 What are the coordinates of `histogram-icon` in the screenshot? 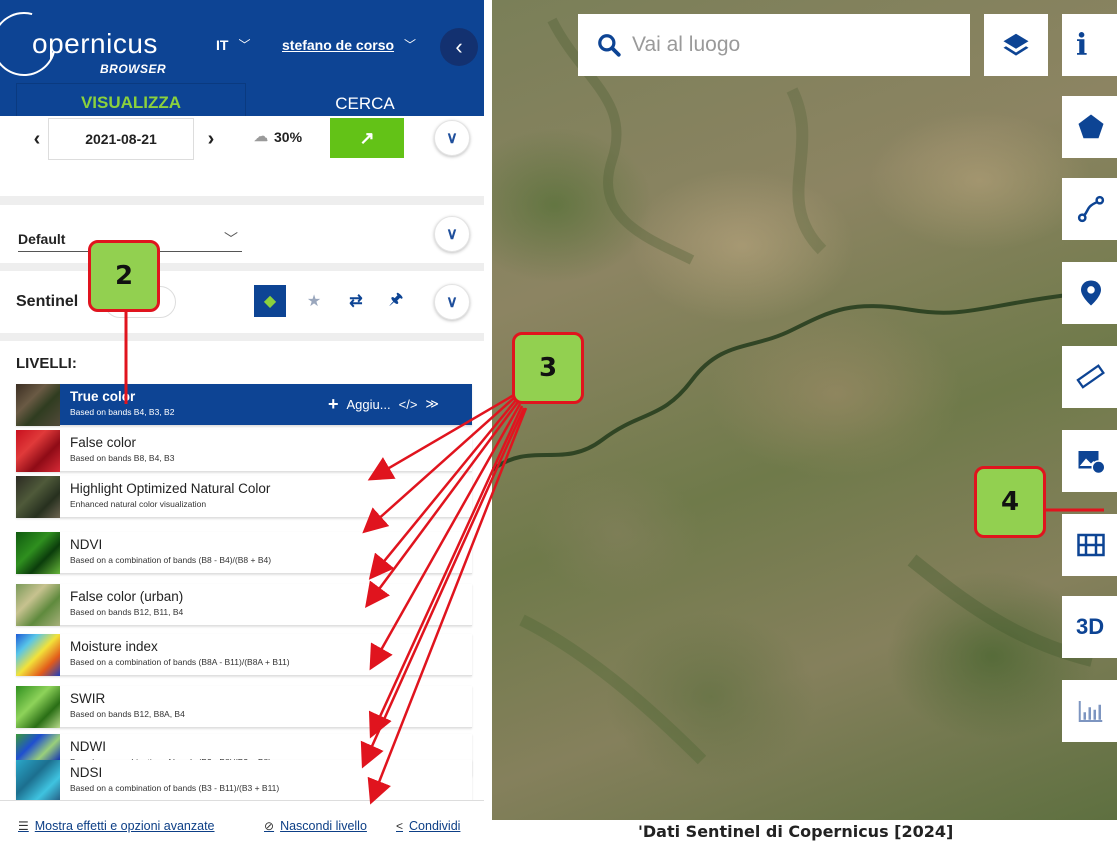 It's located at (1090, 711).